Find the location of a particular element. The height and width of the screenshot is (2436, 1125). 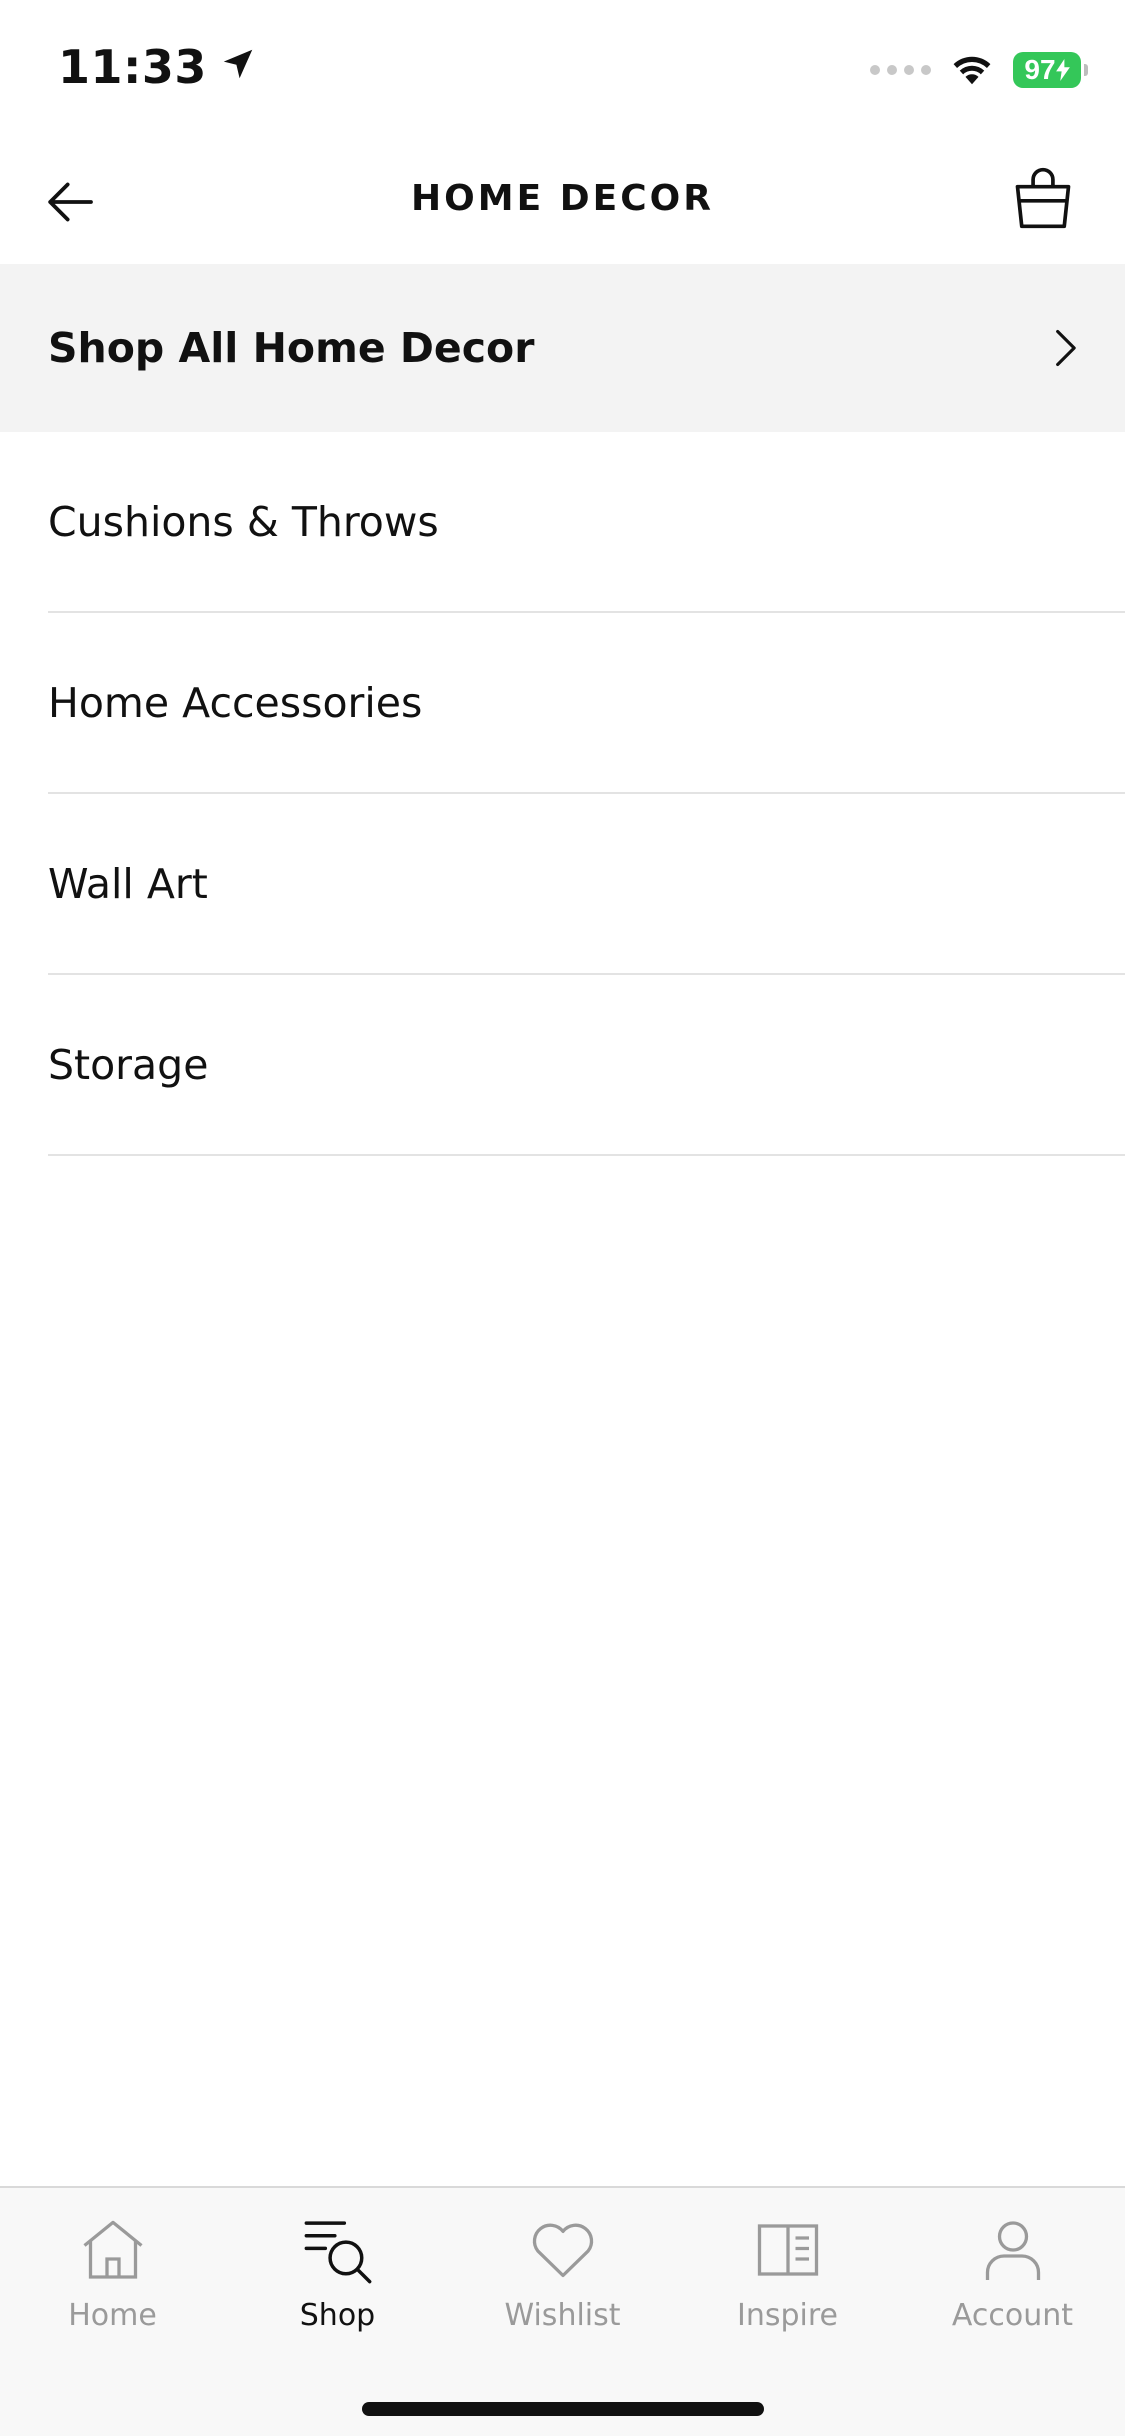

shopping-bag-icon is located at coordinates (1043, 198).